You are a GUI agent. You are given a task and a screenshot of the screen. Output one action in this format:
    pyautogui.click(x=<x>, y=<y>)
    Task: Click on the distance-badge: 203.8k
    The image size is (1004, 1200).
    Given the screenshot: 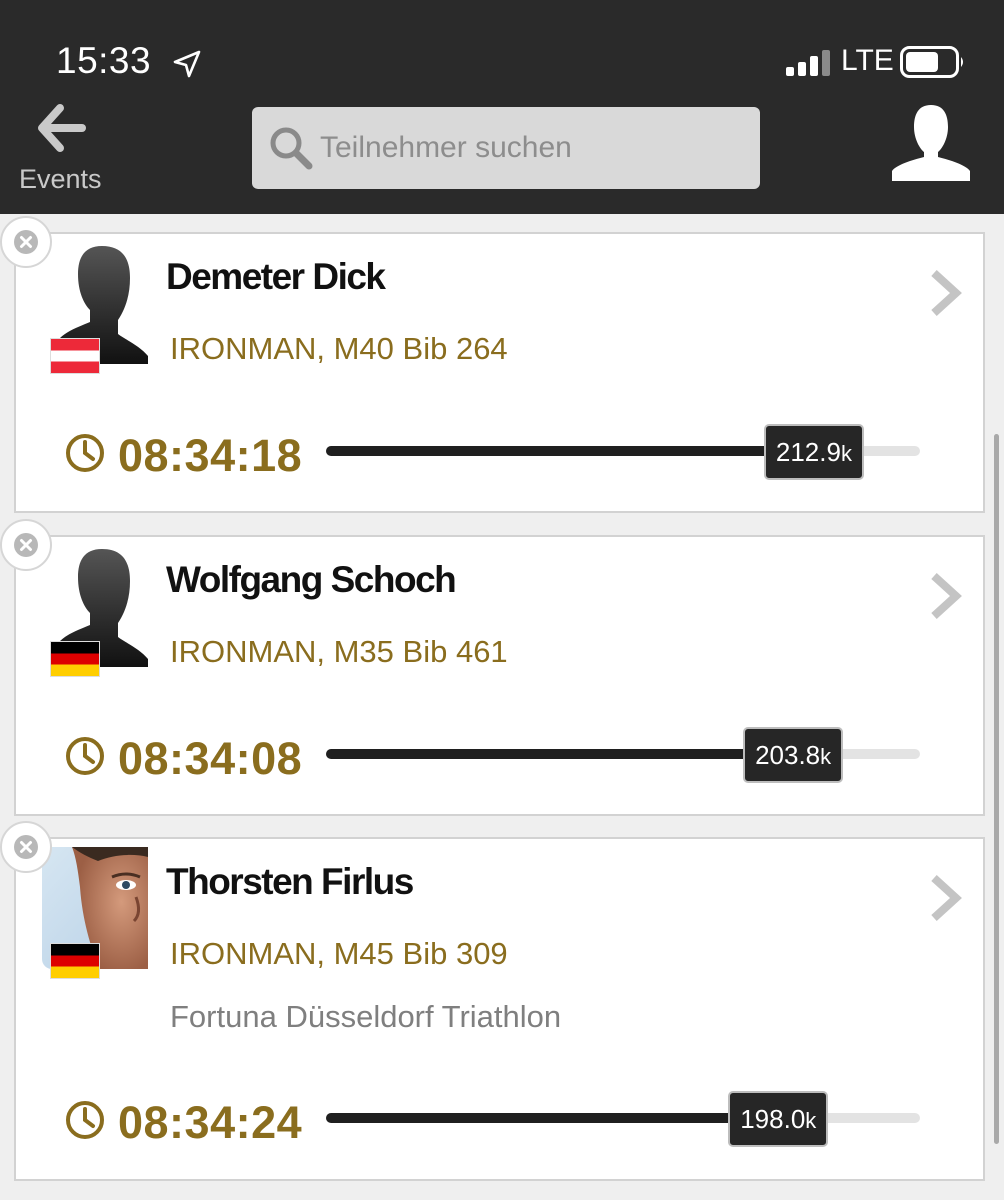 What is the action you would take?
    pyautogui.click(x=793, y=755)
    